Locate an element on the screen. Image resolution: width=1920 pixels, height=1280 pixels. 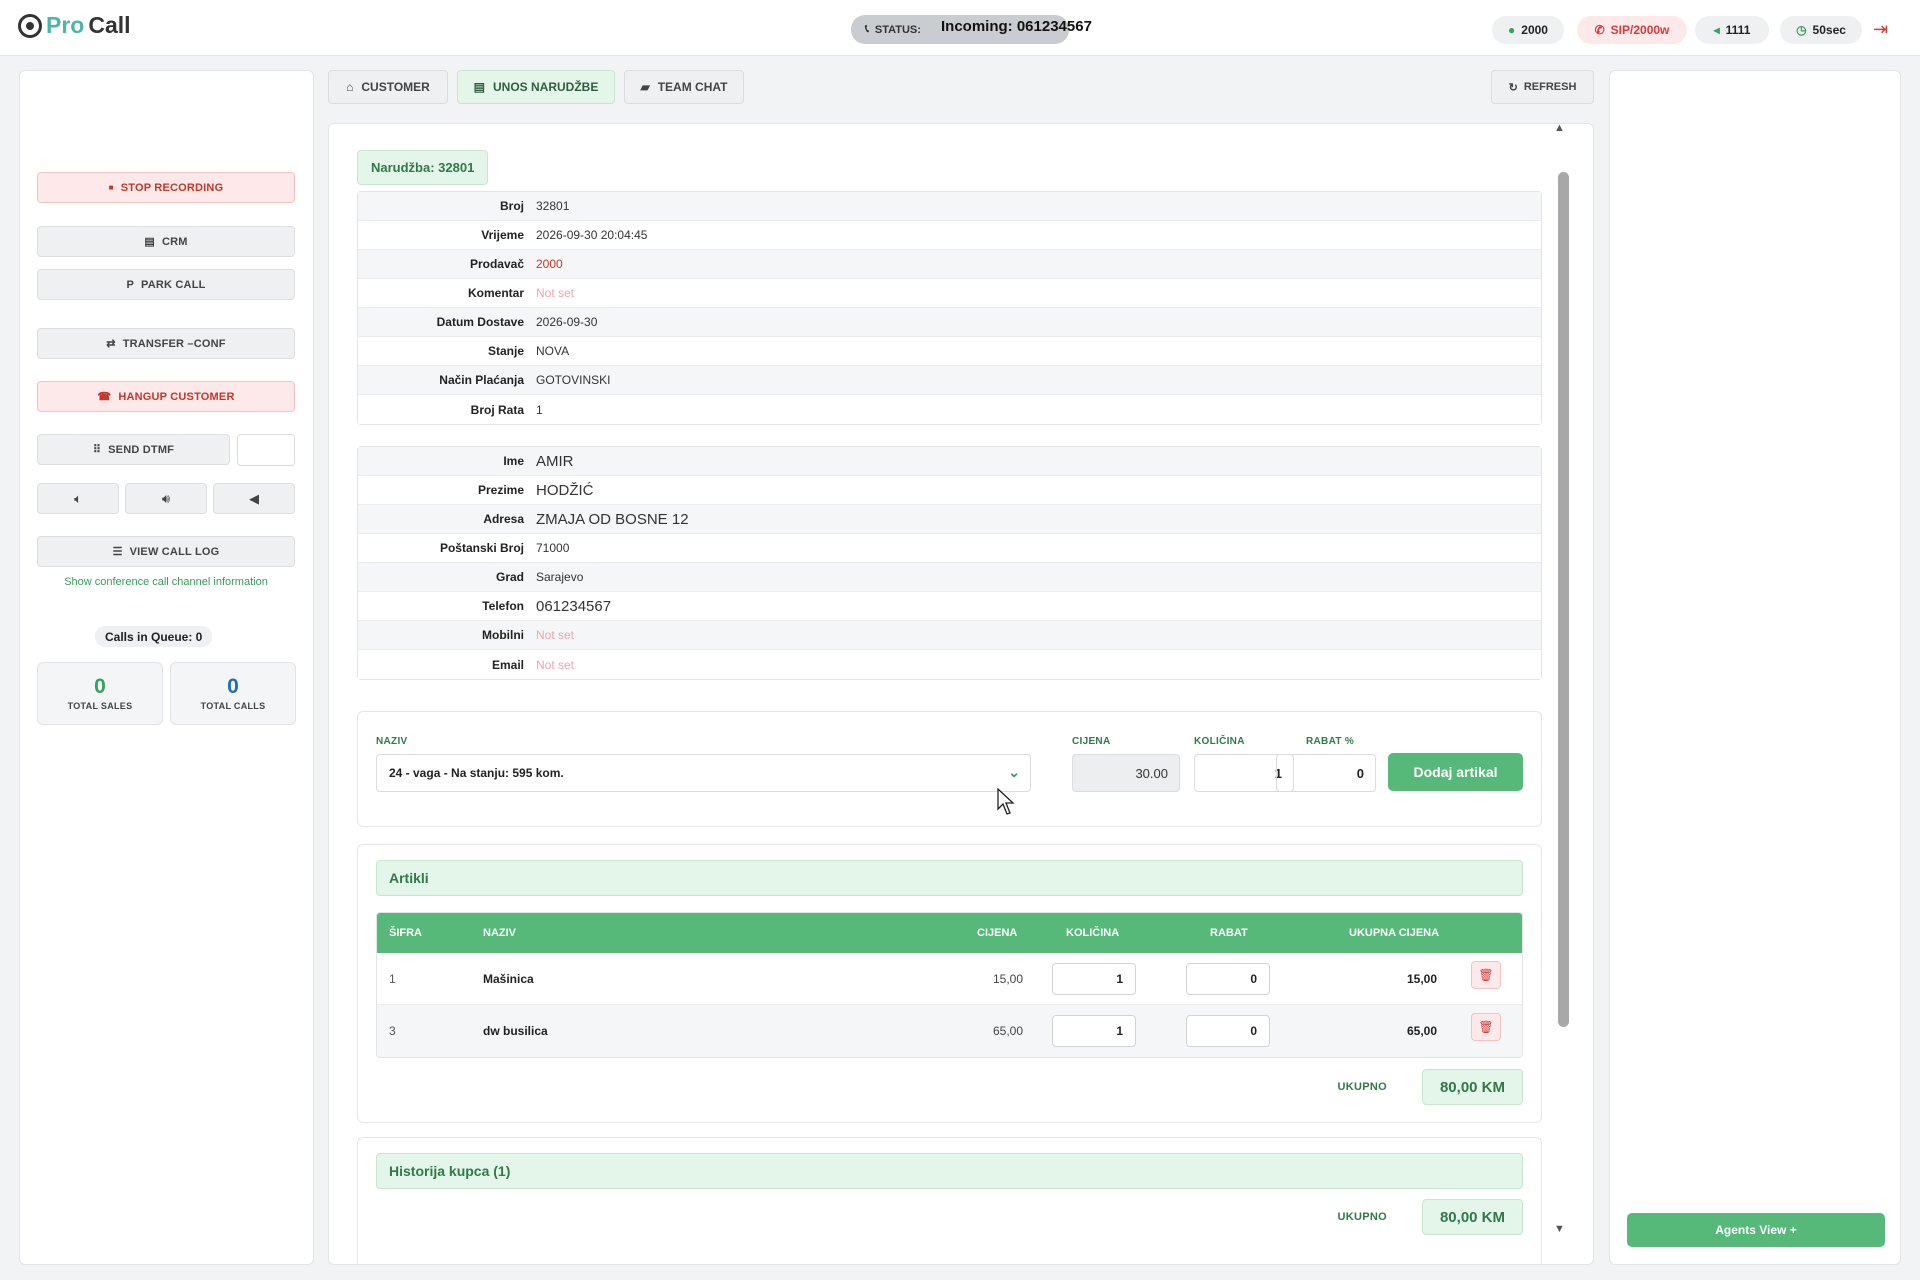
total-sales-label: TOTAL SALES is located at coordinates (100, 706).